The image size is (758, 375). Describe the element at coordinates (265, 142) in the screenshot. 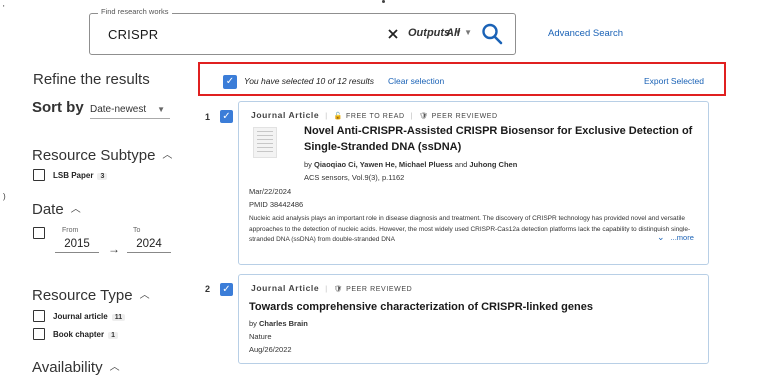

I see `result-thumbnail` at that location.